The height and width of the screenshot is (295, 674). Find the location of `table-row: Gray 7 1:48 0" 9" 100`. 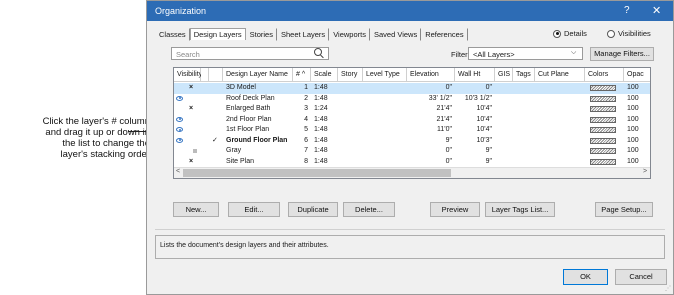

table-row: Gray 7 1:48 0" 9" 100 is located at coordinates (412, 151).